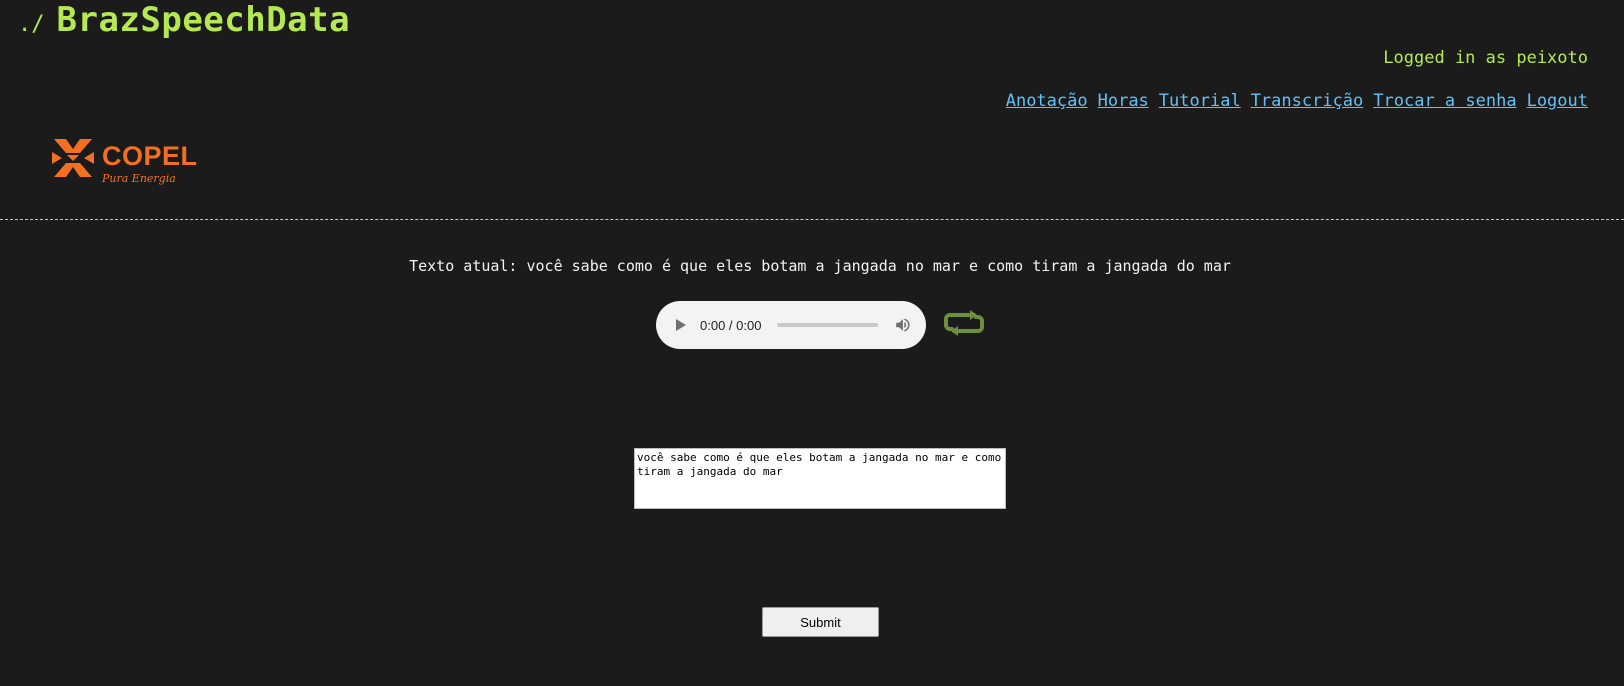 This screenshot has height=686, width=1624. Describe the element at coordinates (1444, 101) in the screenshot. I see `nav-link-trocar-senha: Trocar a senha` at that location.